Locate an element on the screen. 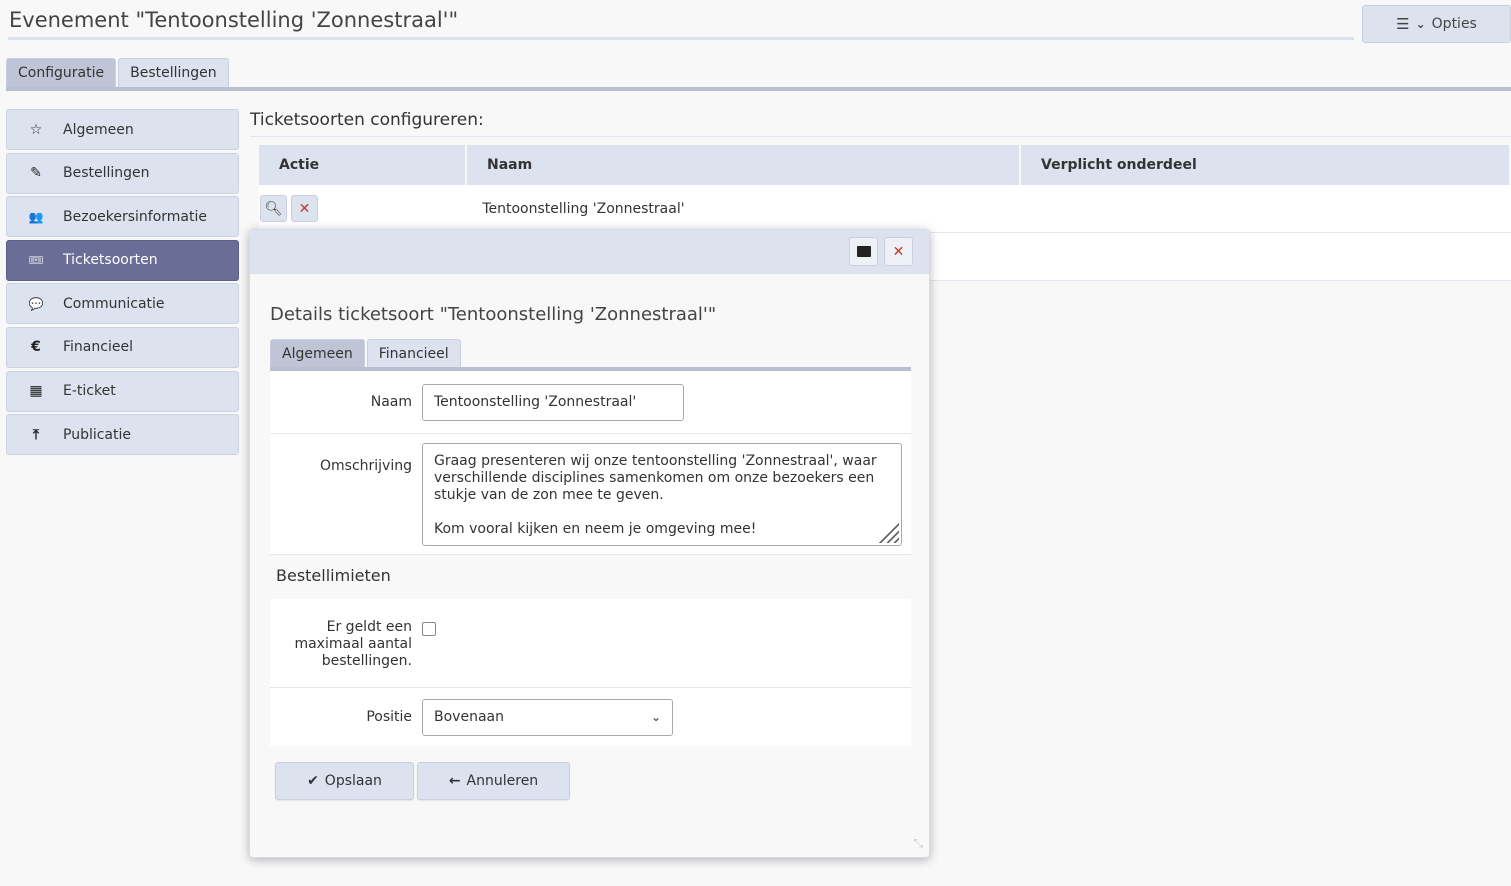 The image size is (1511, 886). save-label: Opslaan is located at coordinates (353, 781).